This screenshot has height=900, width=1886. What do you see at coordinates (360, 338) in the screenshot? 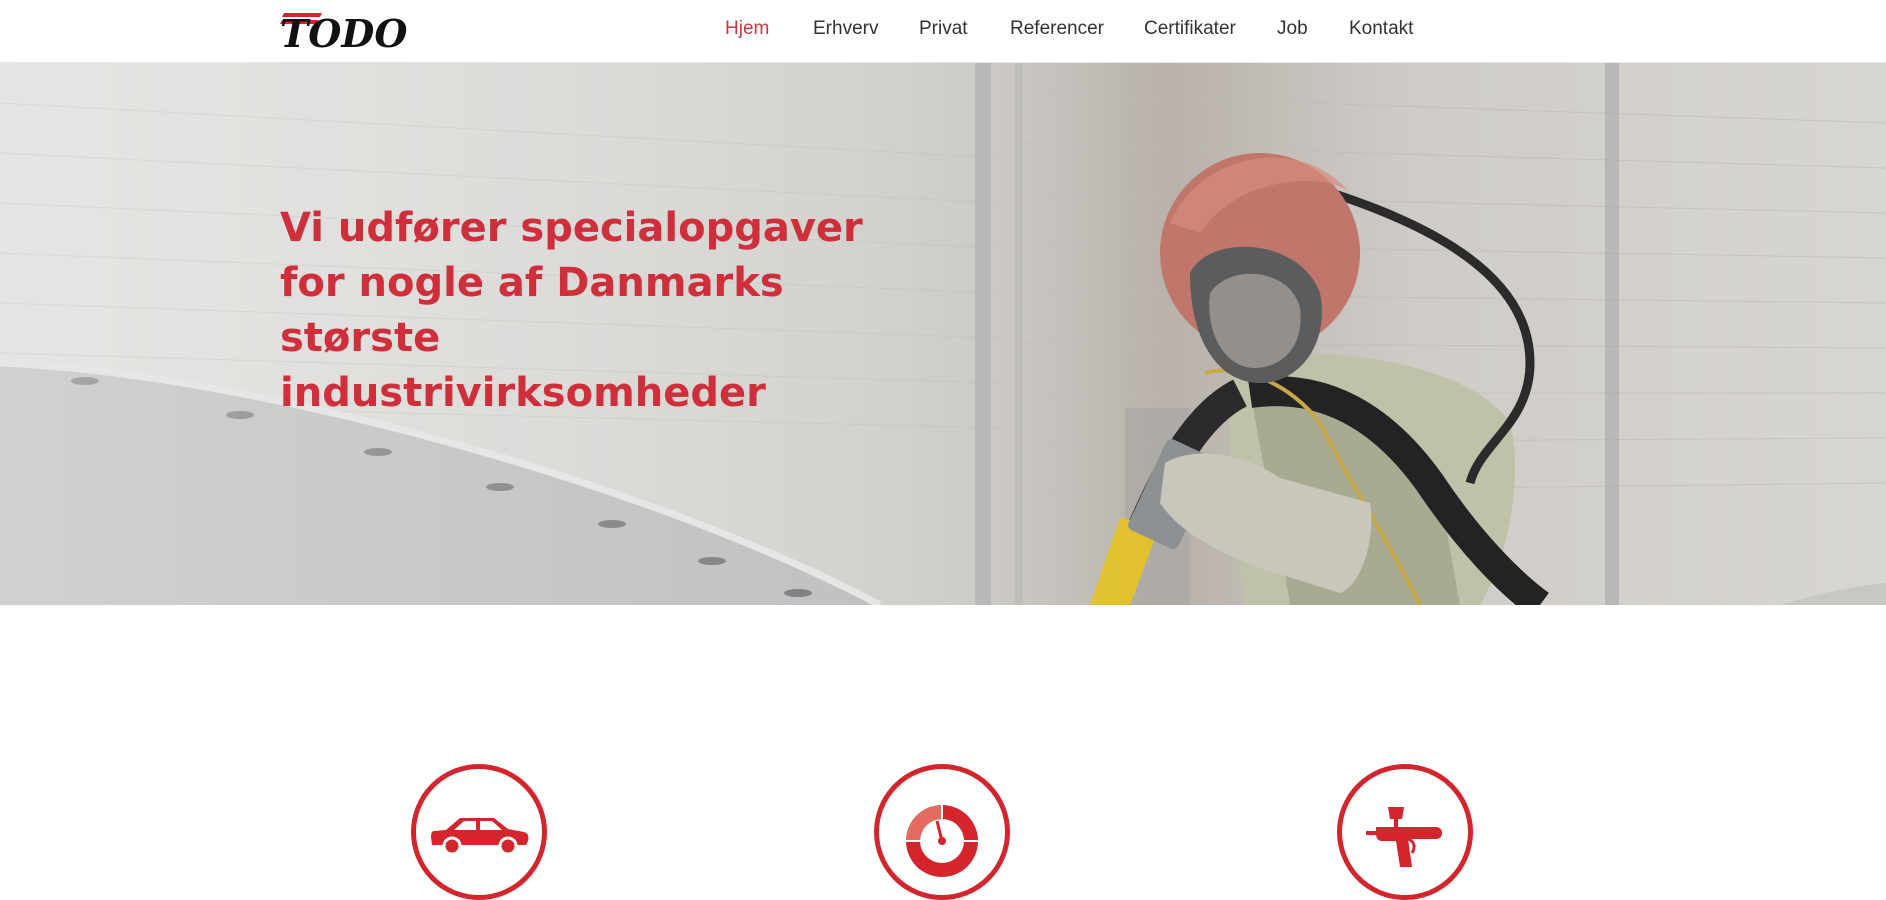
I see `hero-headline-line: største` at bounding box center [360, 338].